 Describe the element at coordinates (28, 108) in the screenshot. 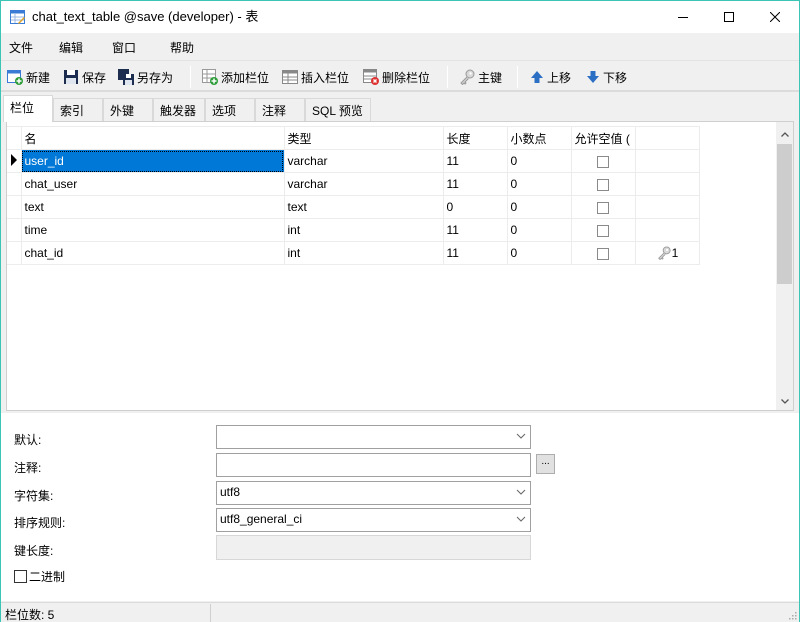

I see `tab-fields: 栏位` at that location.